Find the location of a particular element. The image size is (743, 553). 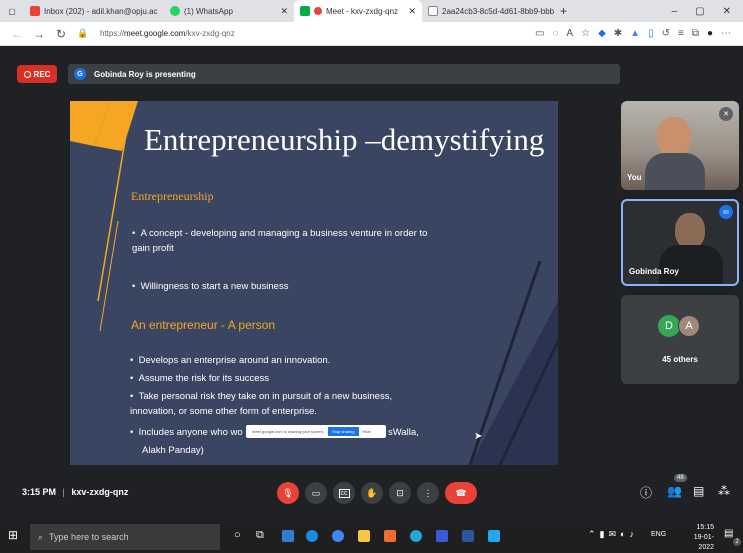

read-aloud-icon: A is located at coordinates (569, 33).